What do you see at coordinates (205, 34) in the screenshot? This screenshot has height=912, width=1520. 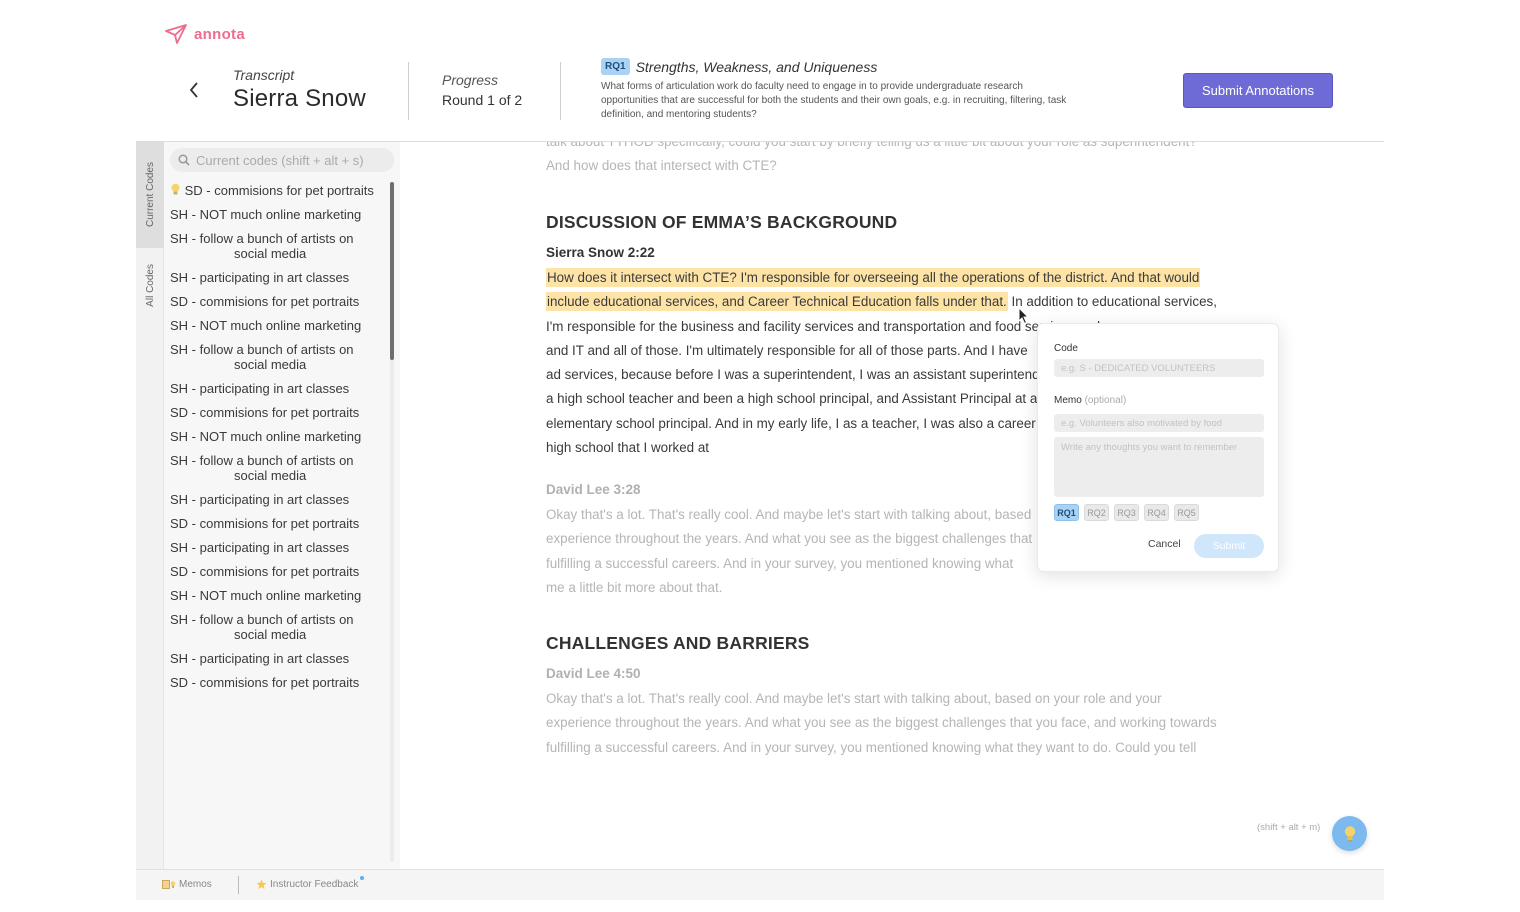 I see `app-logo: annota` at bounding box center [205, 34].